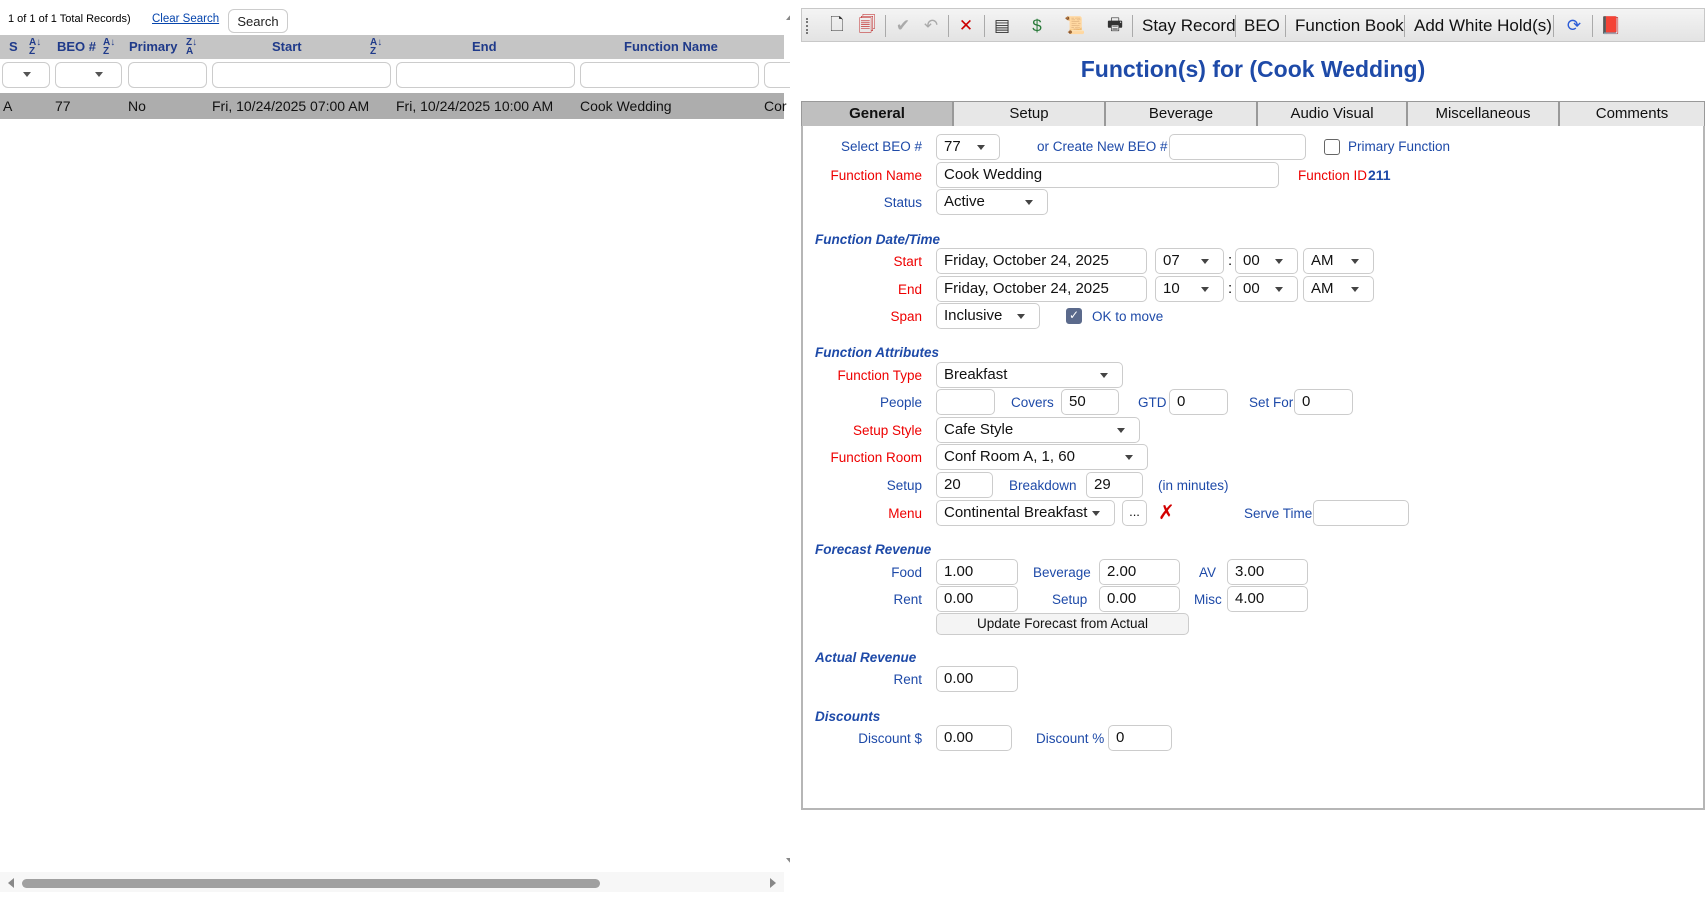 This screenshot has width=1705, height=899. What do you see at coordinates (966, 26) in the screenshot?
I see `close-icon: ✕` at bounding box center [966, 26].